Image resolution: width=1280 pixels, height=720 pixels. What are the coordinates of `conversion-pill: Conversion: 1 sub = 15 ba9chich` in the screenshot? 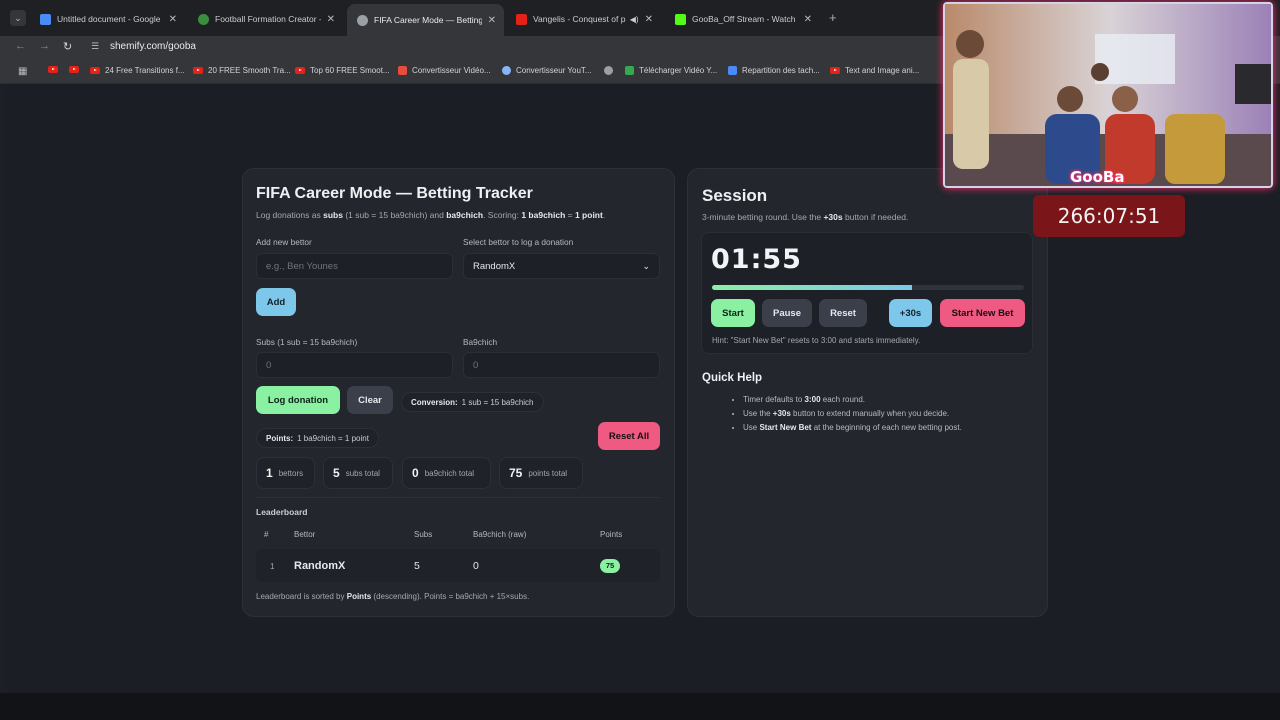 It's located at (472, 402).